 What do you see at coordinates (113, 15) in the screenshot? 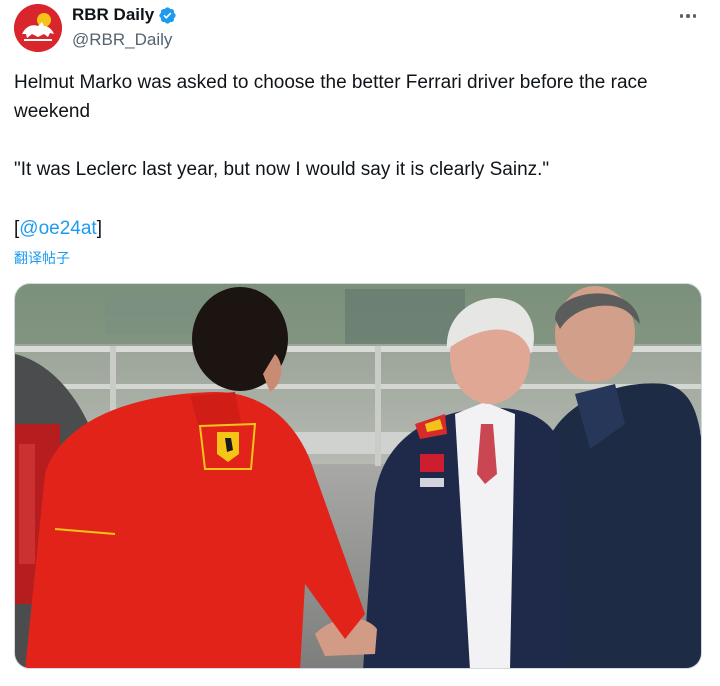
I see `author-display-name: RBR Daily` at bounding box center [113, 15].